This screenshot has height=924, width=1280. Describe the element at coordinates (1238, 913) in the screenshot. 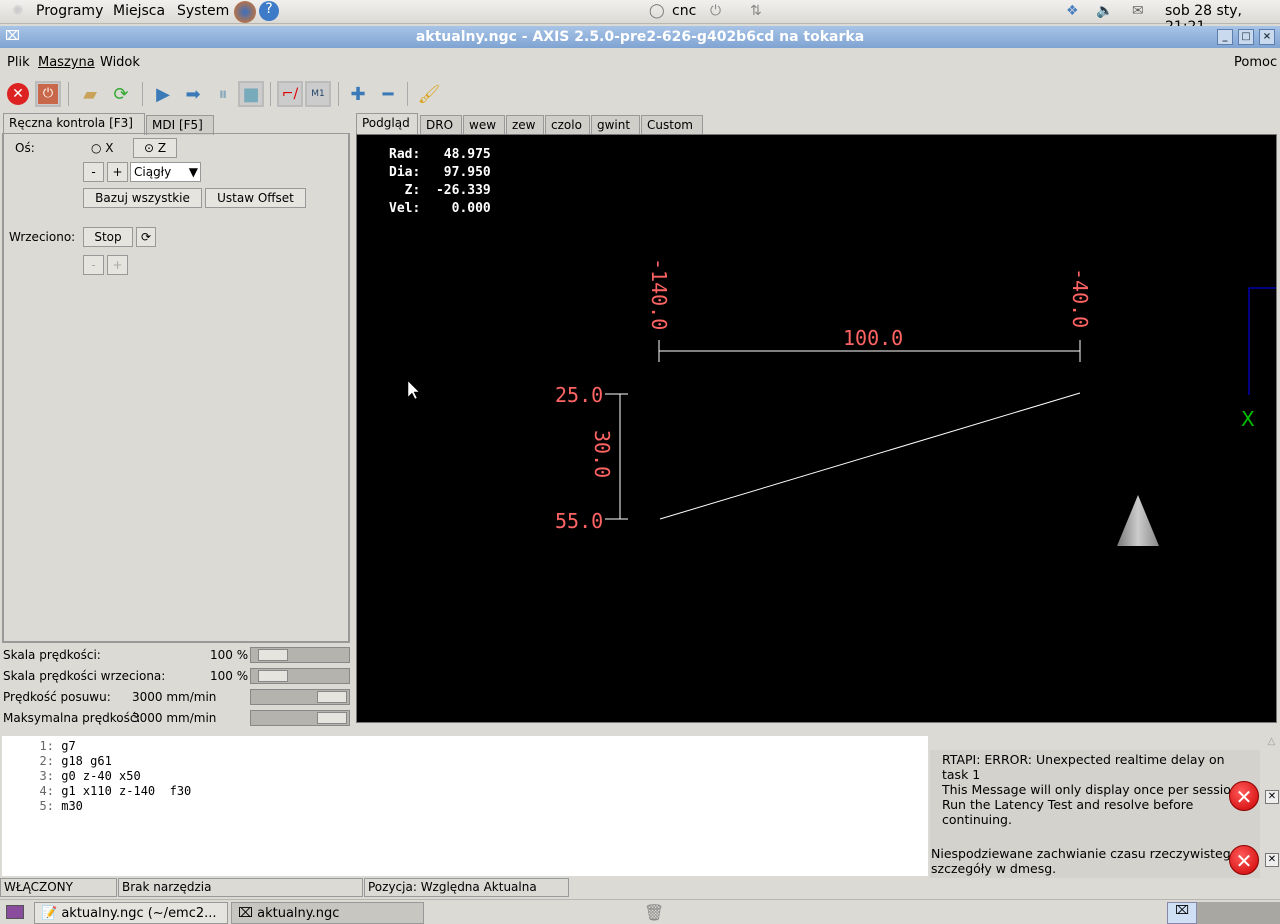

I see `workspace-switcher` at that location.